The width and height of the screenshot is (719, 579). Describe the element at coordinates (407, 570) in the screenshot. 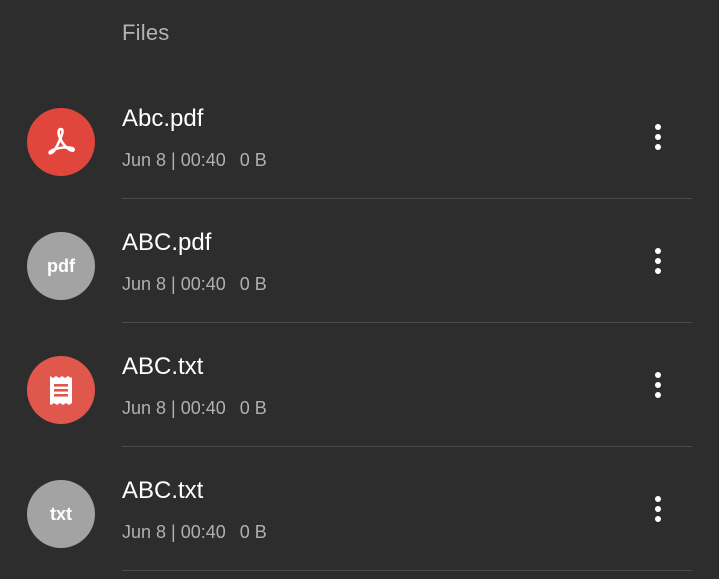

I see `divider` at that location.